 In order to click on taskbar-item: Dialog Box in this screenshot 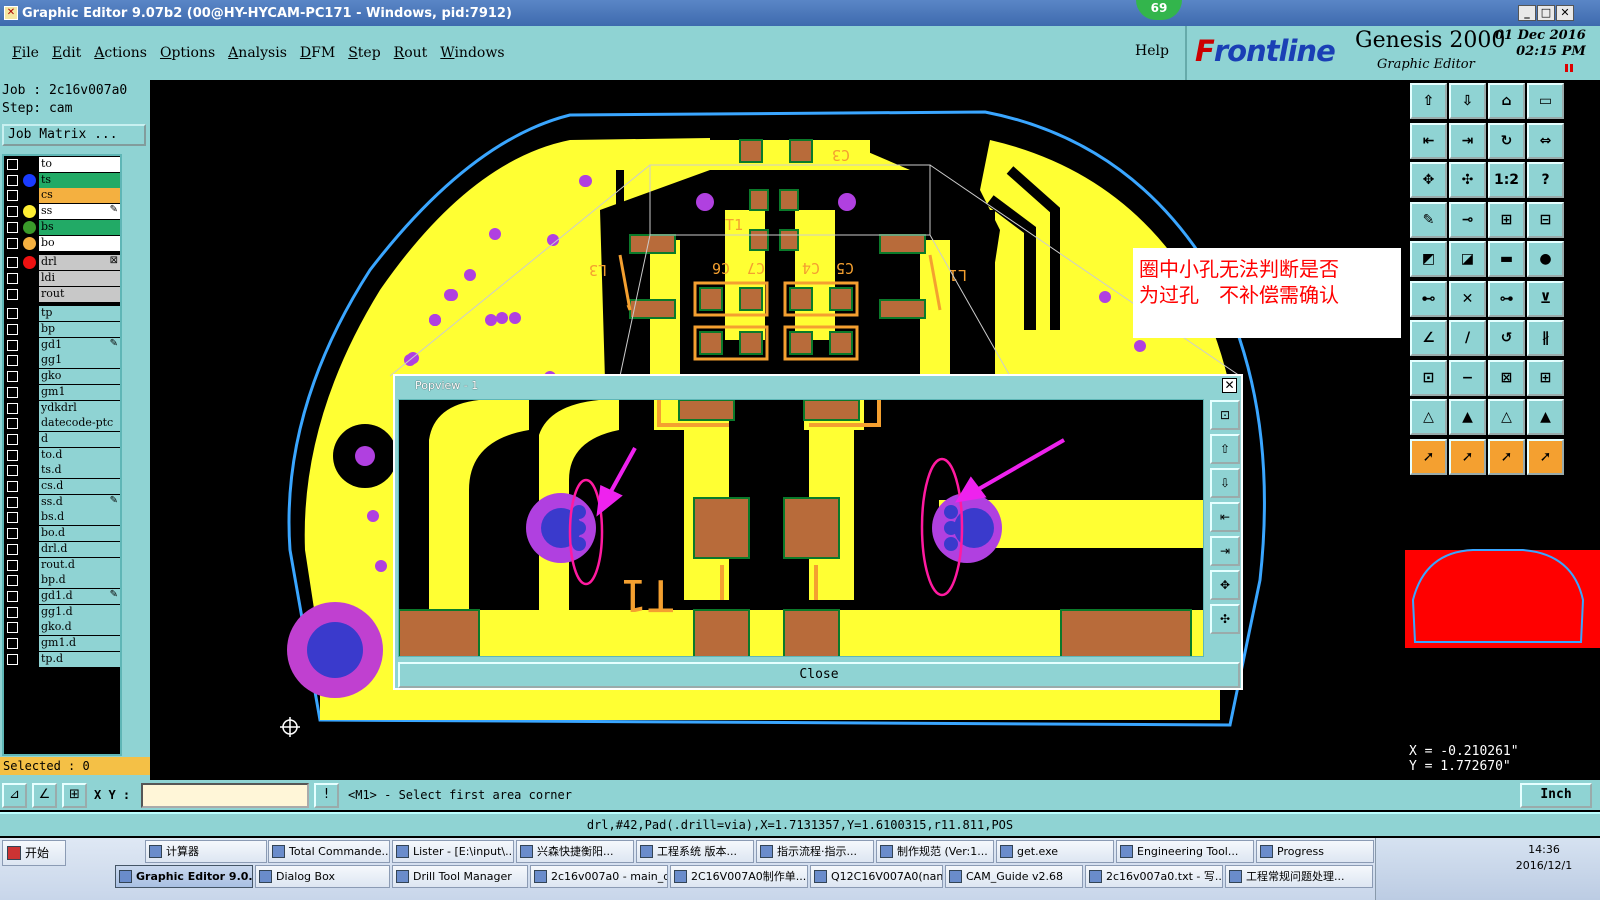, I will do `click(322, 876)`.